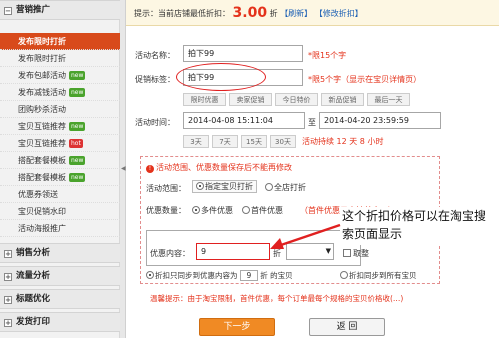 The width and height of the screenshot is (499, 338). Describe the element at coordinates (296, 13) in the screenshot. I see `refresh-link: 【刷新】` at that location.